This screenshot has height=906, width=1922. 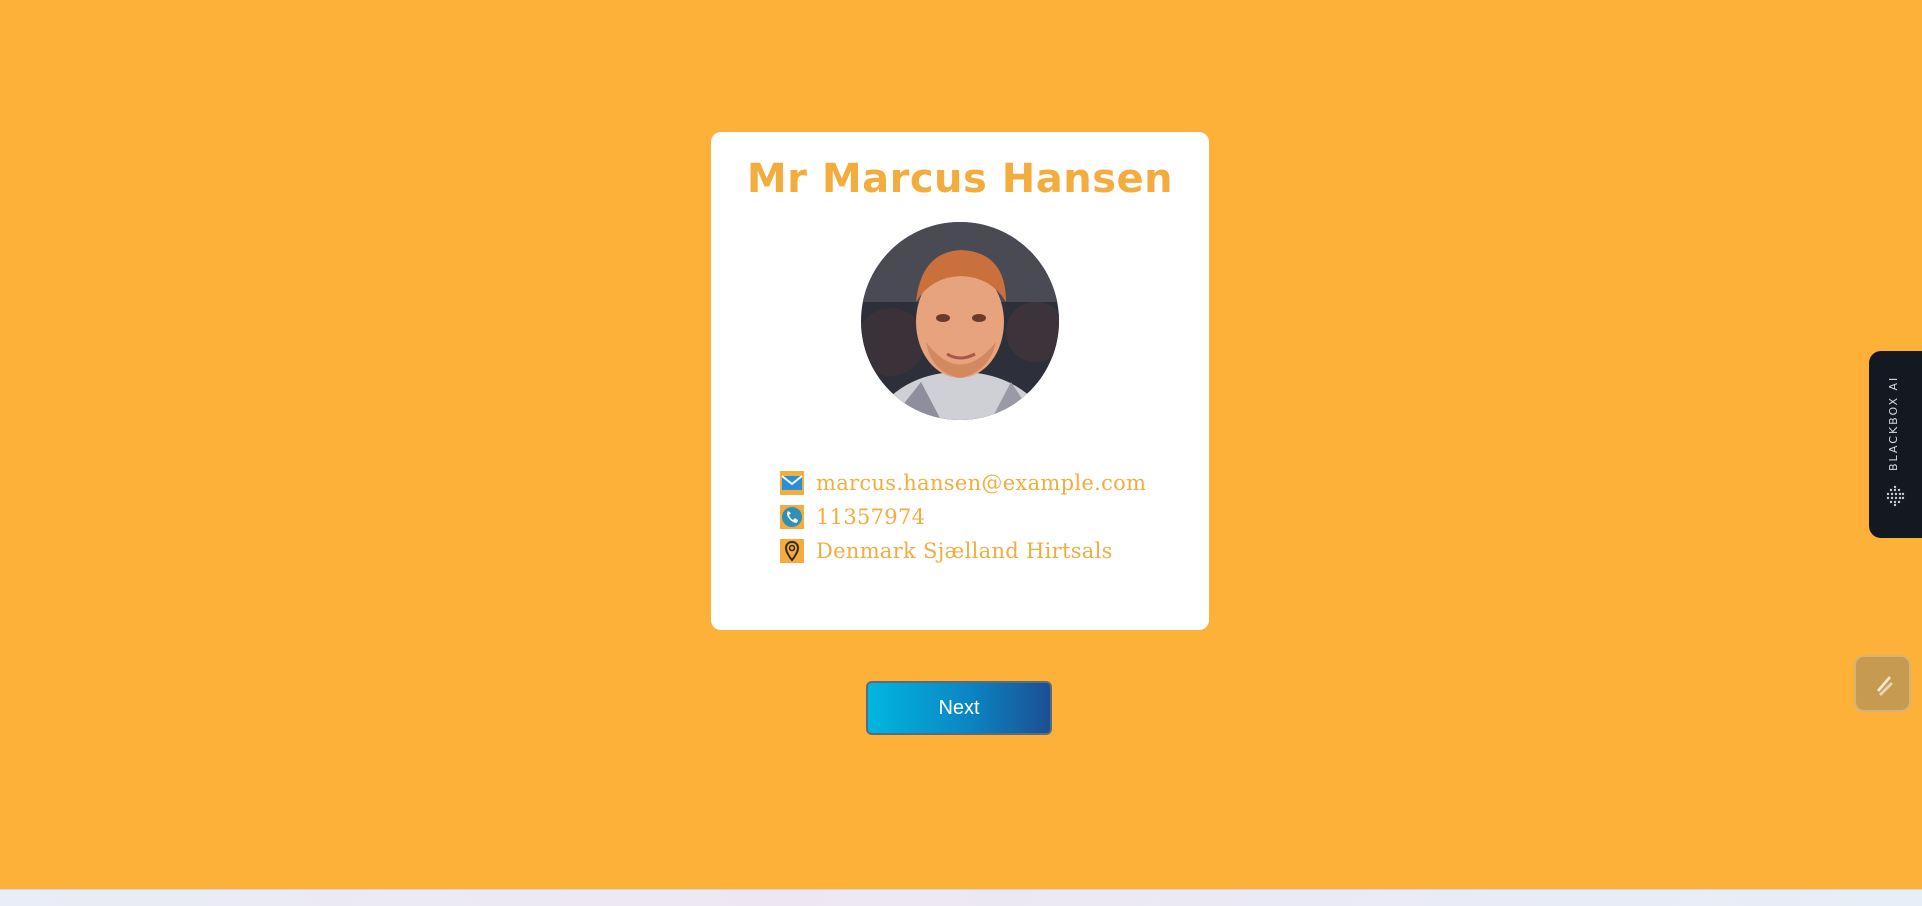 I want to click on phone-row: 11357974, so click(x=963, y=517).